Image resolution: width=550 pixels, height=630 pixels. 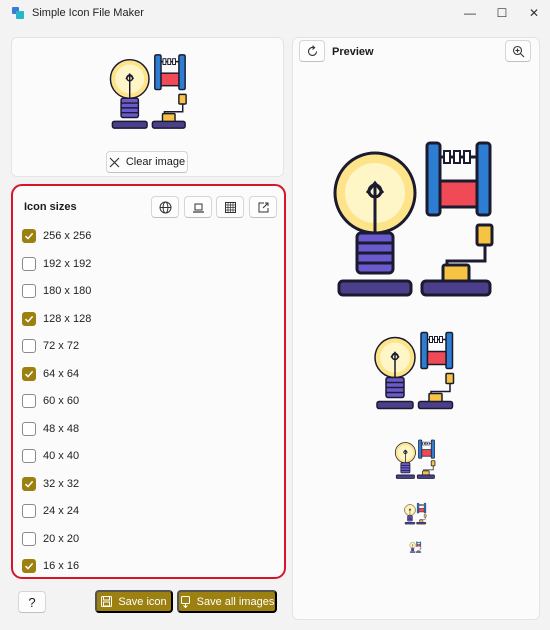 What do you see at coordinates (61, 566) in the screenshot?
I see `size-label: 16 x 16` at bounding box center [61, 566].